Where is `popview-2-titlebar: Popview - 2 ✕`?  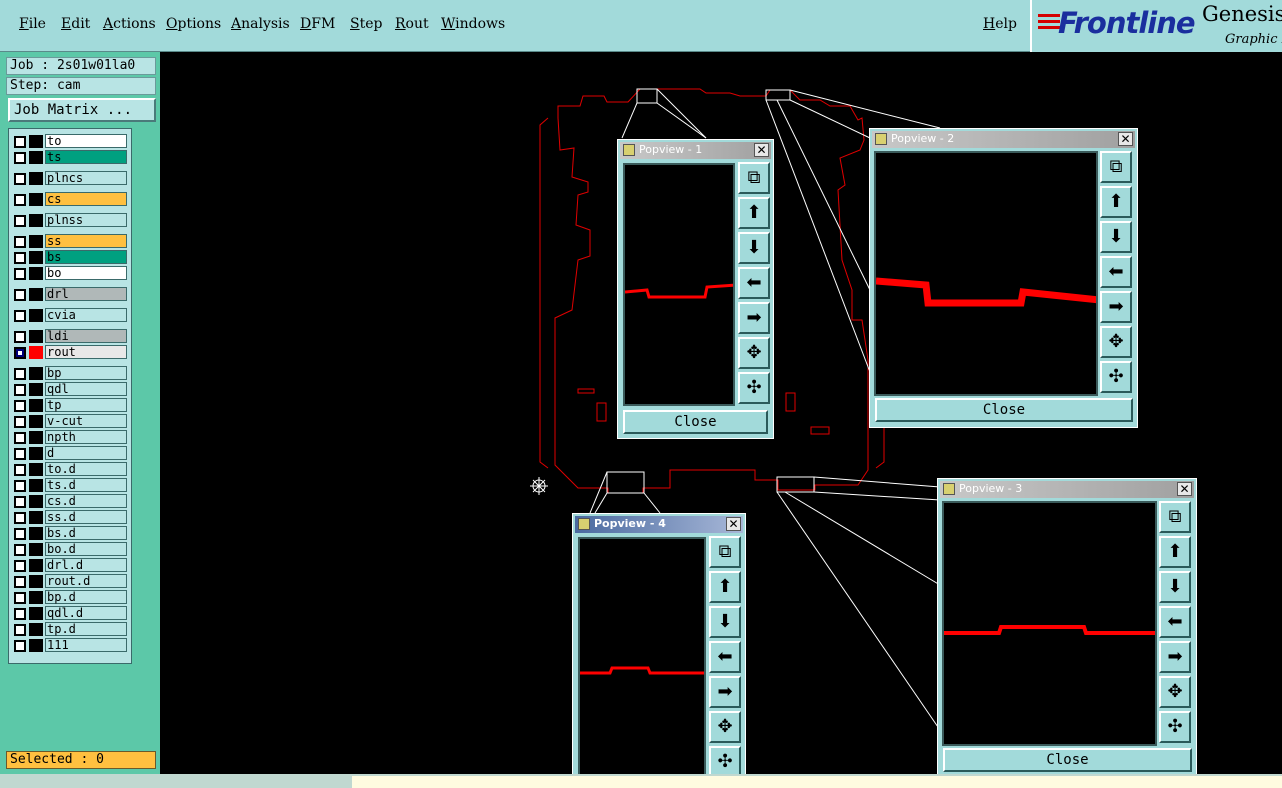 popview-2-titlebar: Popview - 2 ✕ is located at coordinates (1003, 139).